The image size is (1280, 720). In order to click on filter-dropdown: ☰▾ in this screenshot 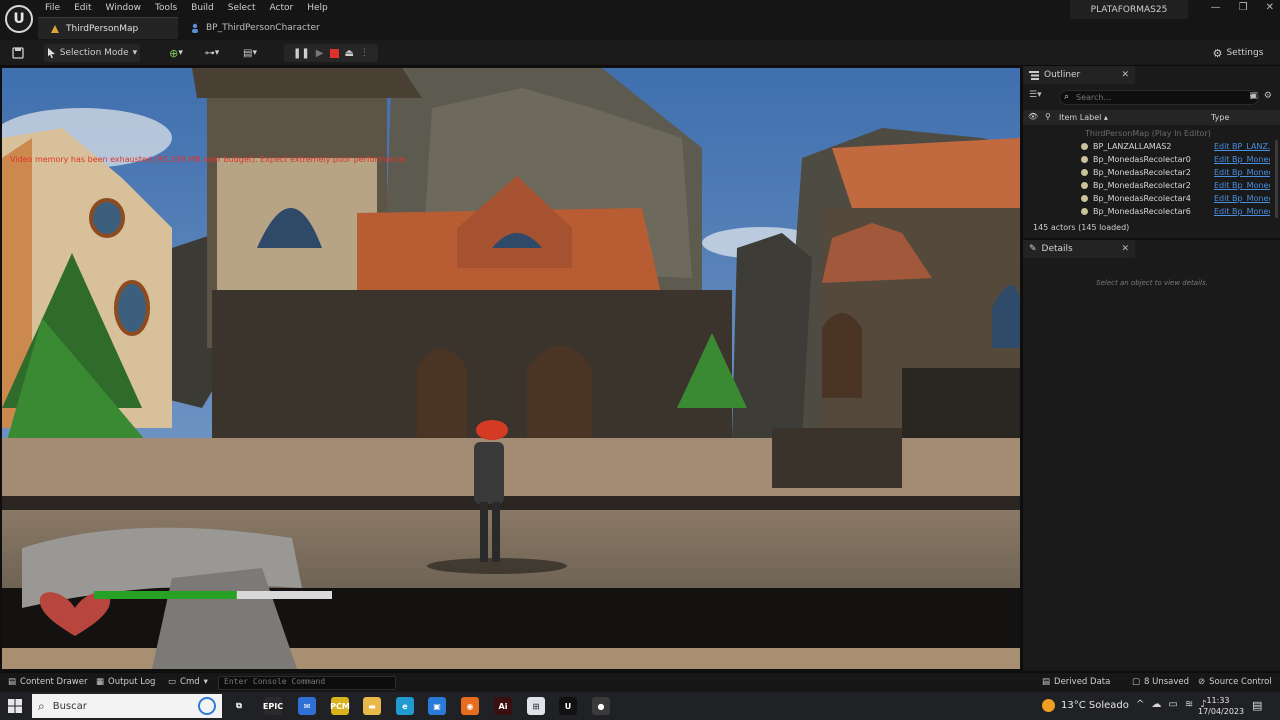, I will do `click(1041, 97)`.